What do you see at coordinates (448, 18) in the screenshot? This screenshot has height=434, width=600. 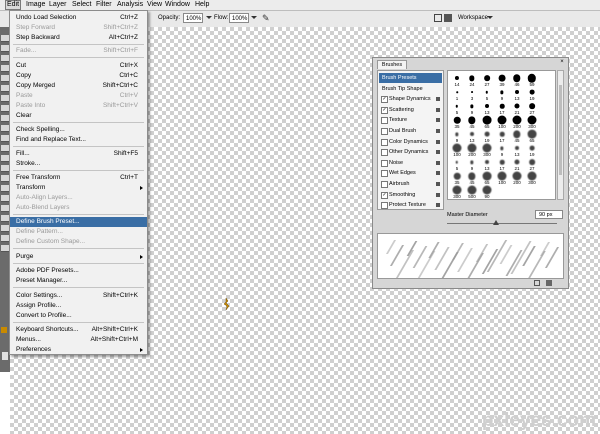 I see `screen-mode-icon` at bounding box center [448, 18].